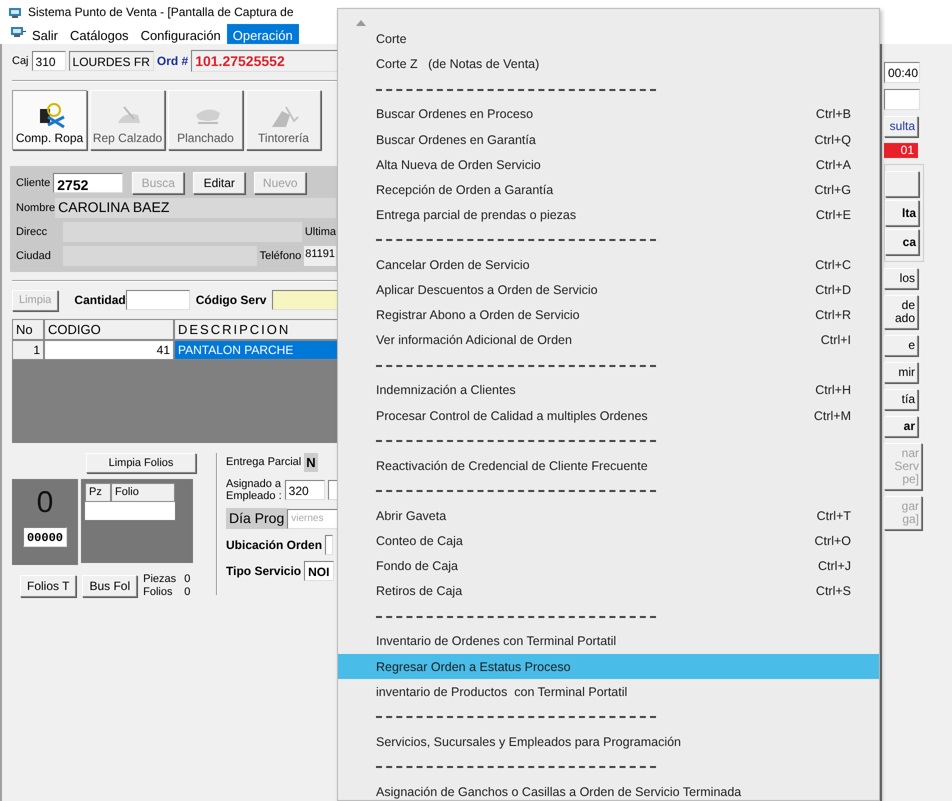  What do you see at coordinates (902, 242) in the screenshot?
I see `option-button: ca` at bounding box center [902, 242].